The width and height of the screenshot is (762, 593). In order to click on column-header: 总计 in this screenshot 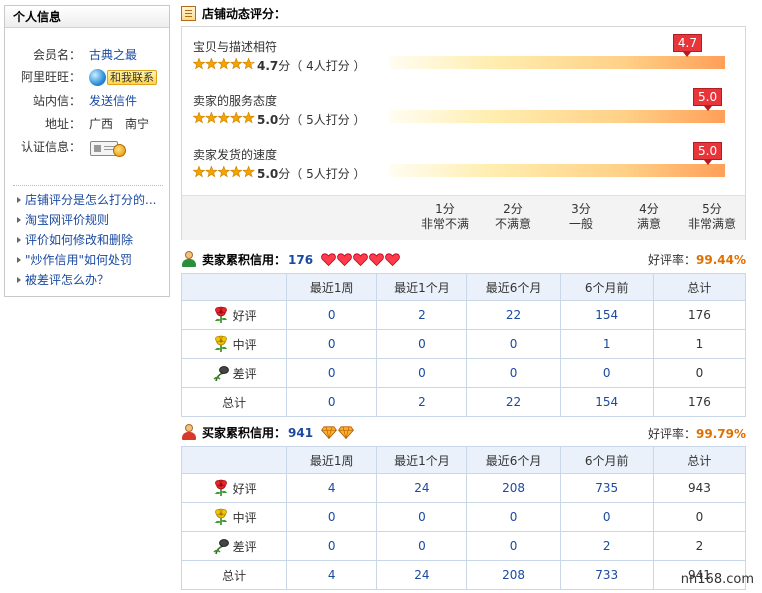, I will do `click(699, 287)`.